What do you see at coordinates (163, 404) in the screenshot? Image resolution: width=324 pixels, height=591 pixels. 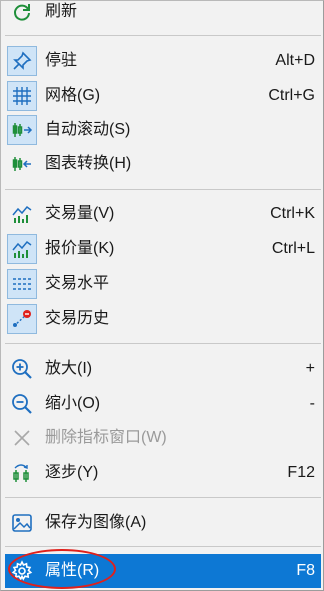 I see `menu-item-zoom-out: 缩小(O) -` at bounding box center [163, 404].